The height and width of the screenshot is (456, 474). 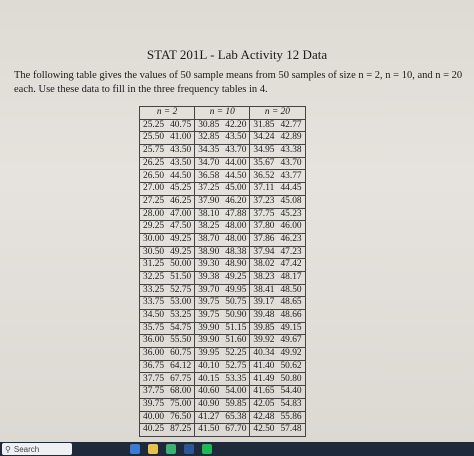 What do you see at coordinates (291, 201) in the screenshot?
I see `table-cell: 45.08` at bounding box center [291, 201].